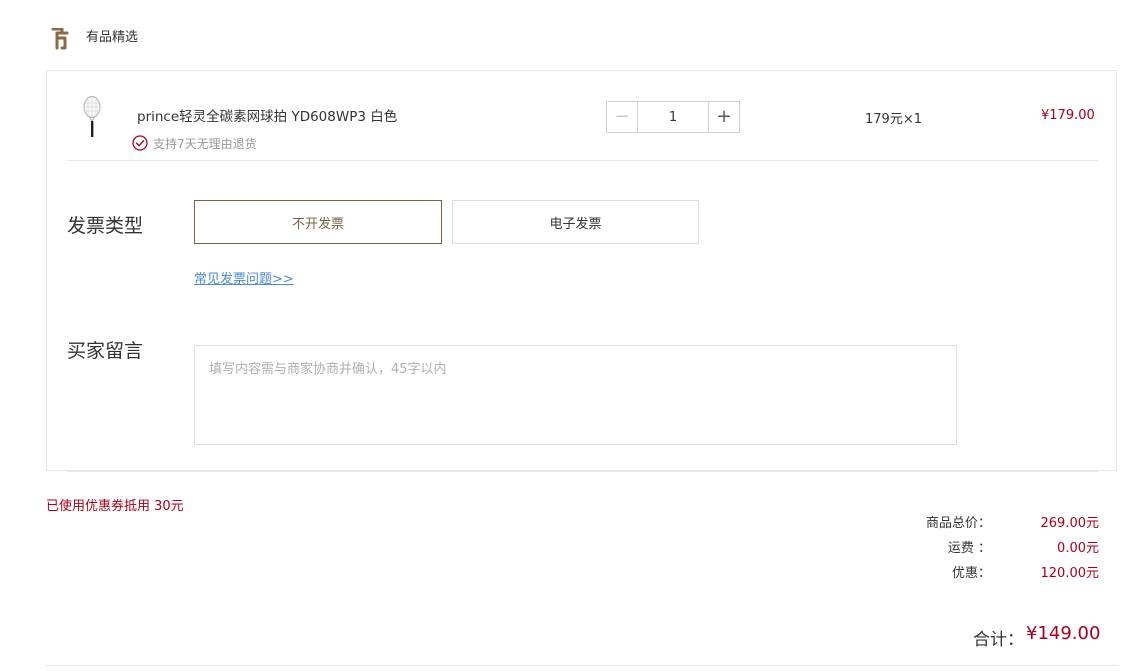 The width and height of the screenshot is (1131, 671). I want to click on unit-price-quantity: 179元×1, so click(893, 119).